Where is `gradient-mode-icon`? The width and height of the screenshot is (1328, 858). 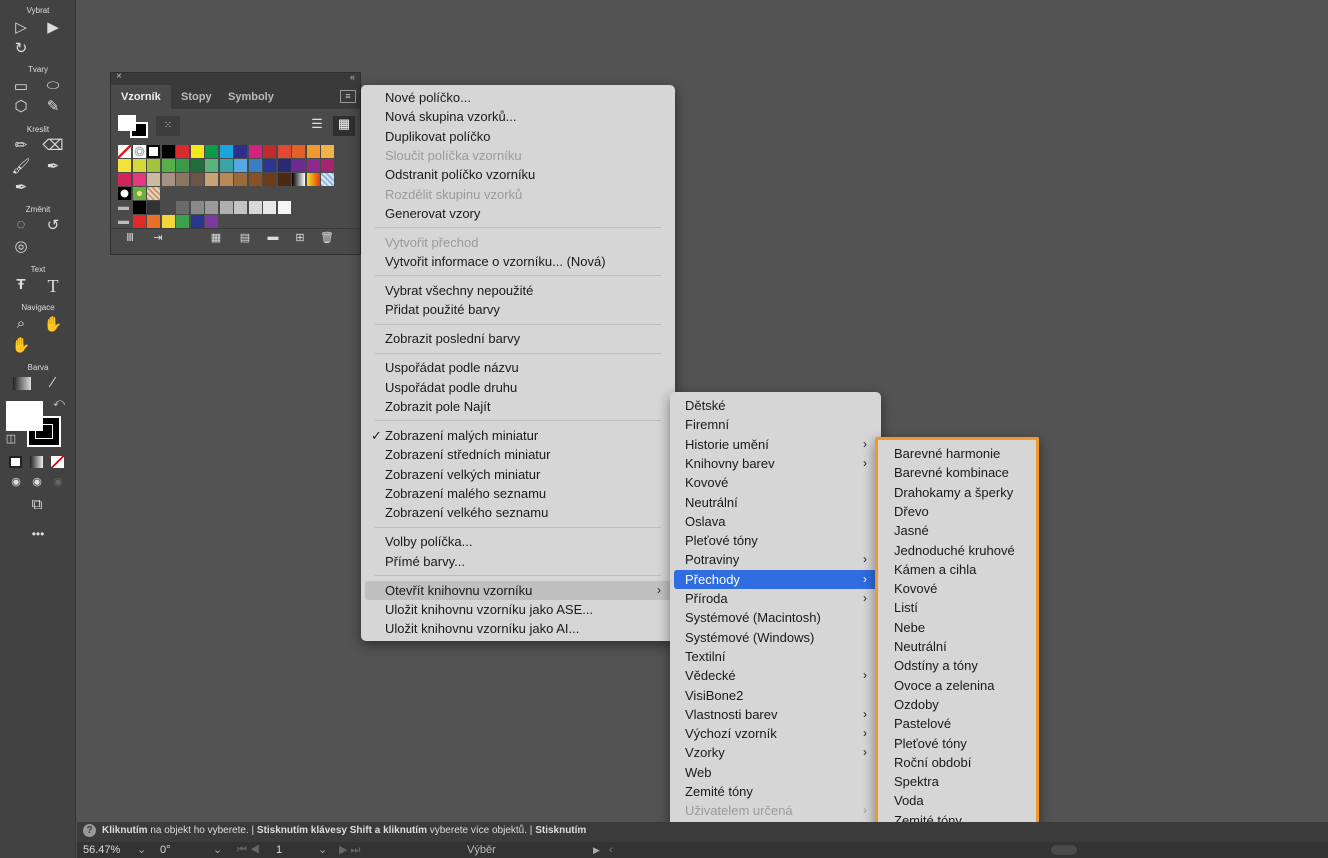
gradient-mode-icon is located at coordinates (36, 462).